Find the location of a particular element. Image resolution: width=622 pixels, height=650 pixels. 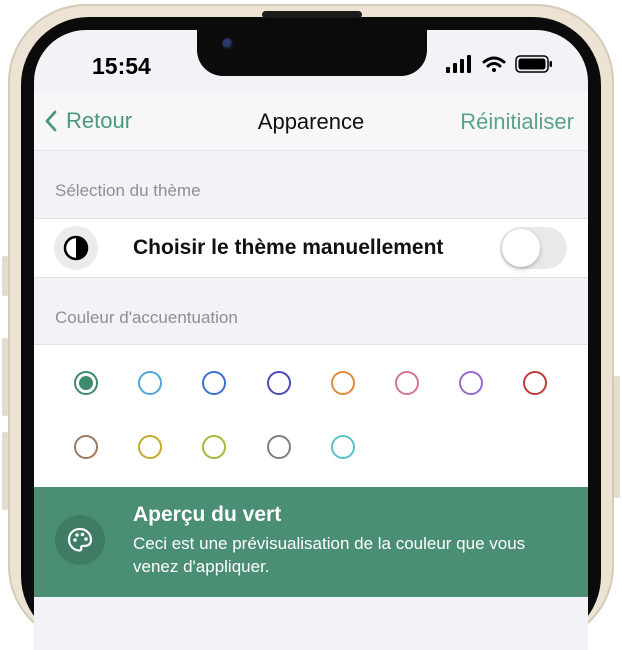

color-swatch-light-blue is located at coordinates (150, 383).